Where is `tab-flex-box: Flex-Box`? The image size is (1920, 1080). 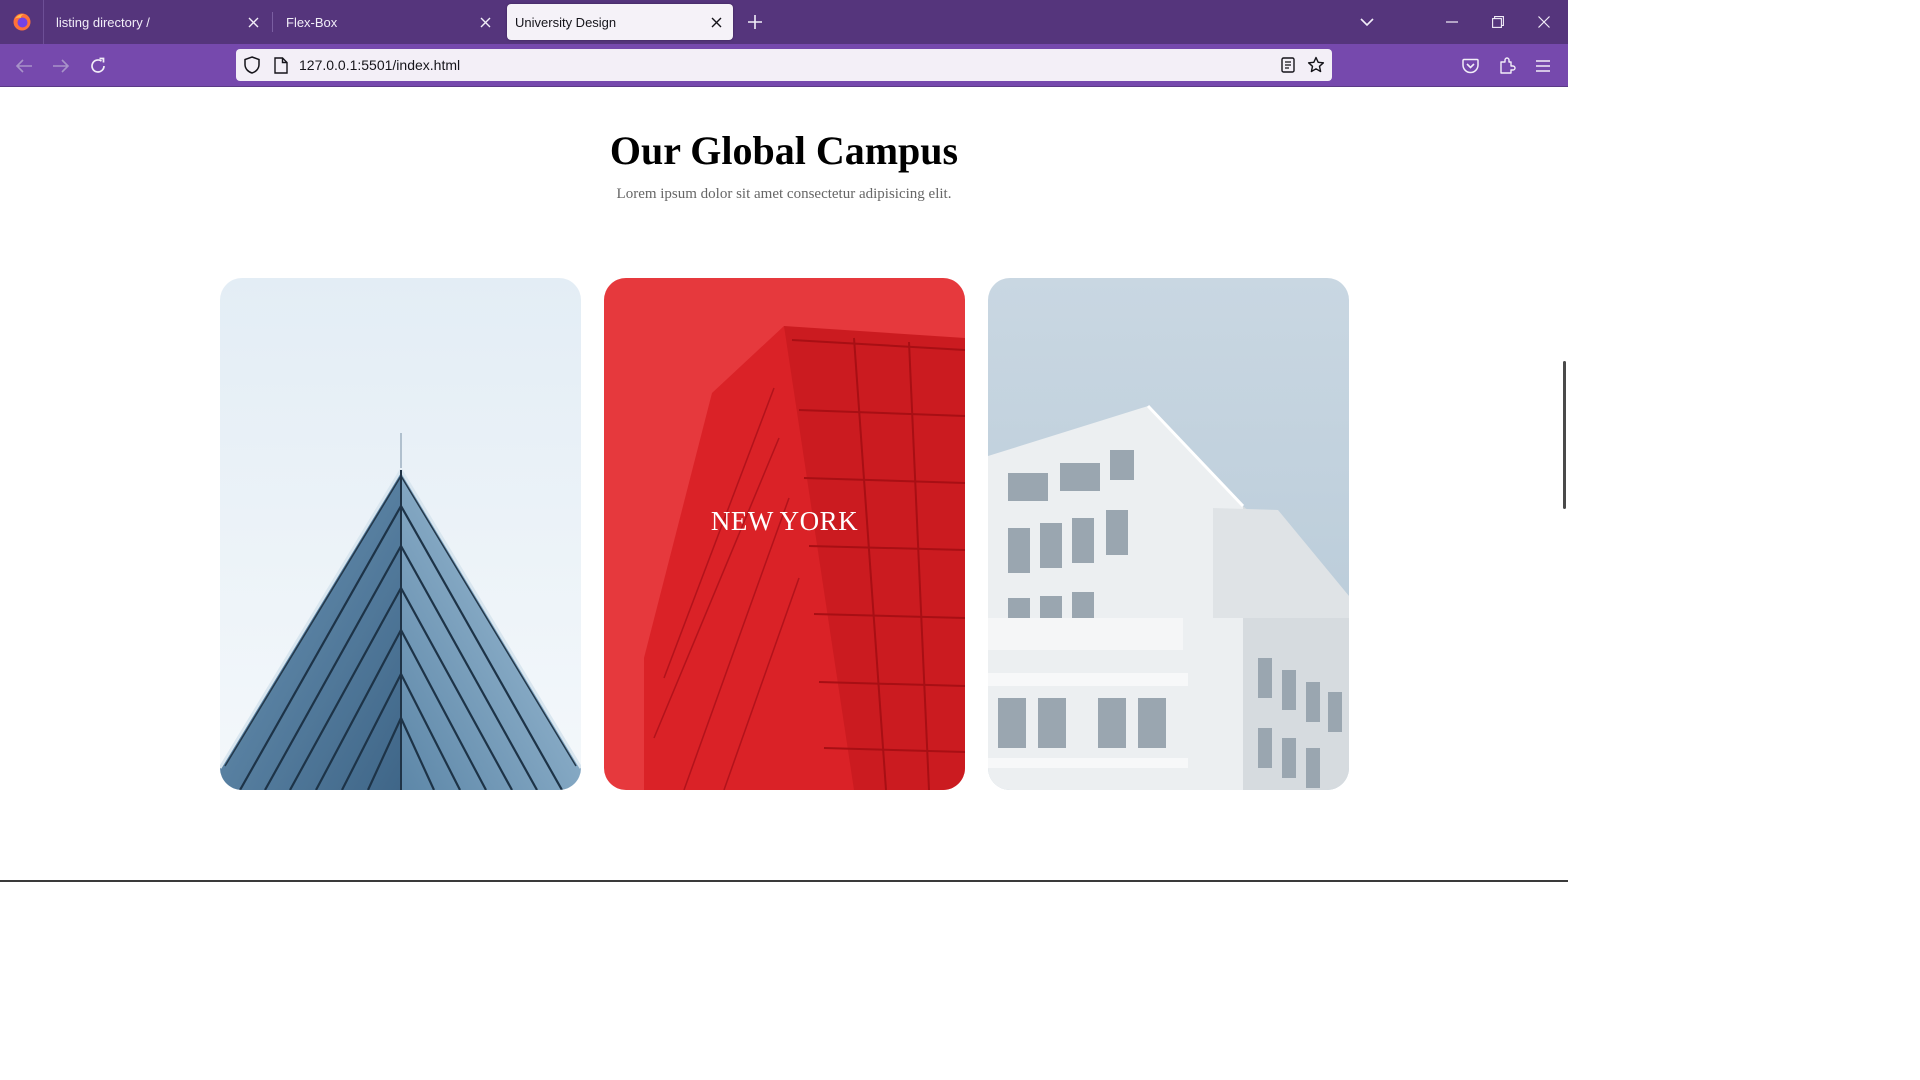
tab-flex-box: Flex-Box is located at coordinates (388, 22).